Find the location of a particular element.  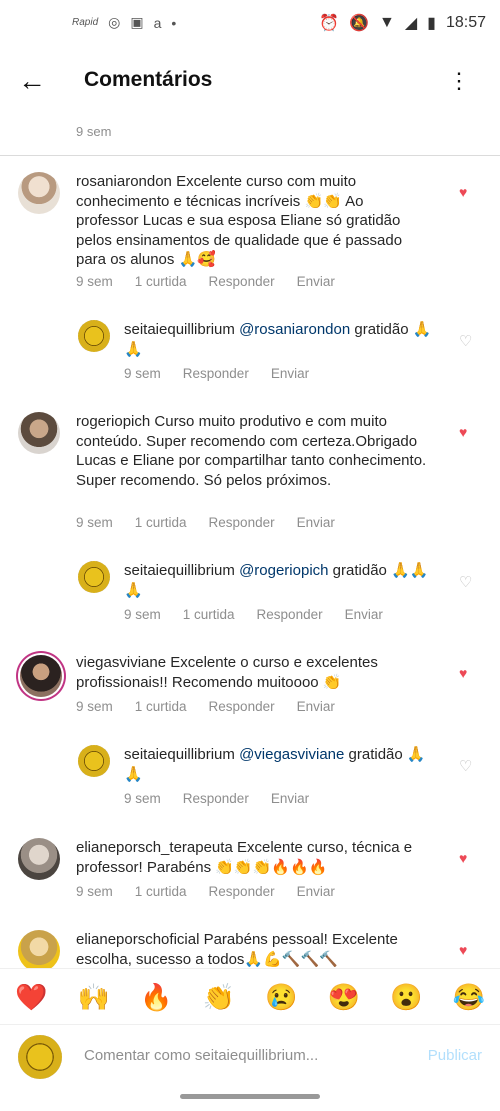

status-right-icons: ⏰ 🔕 ▼ ◢ ▮ 18:57 is located at coordinates (402, 23).